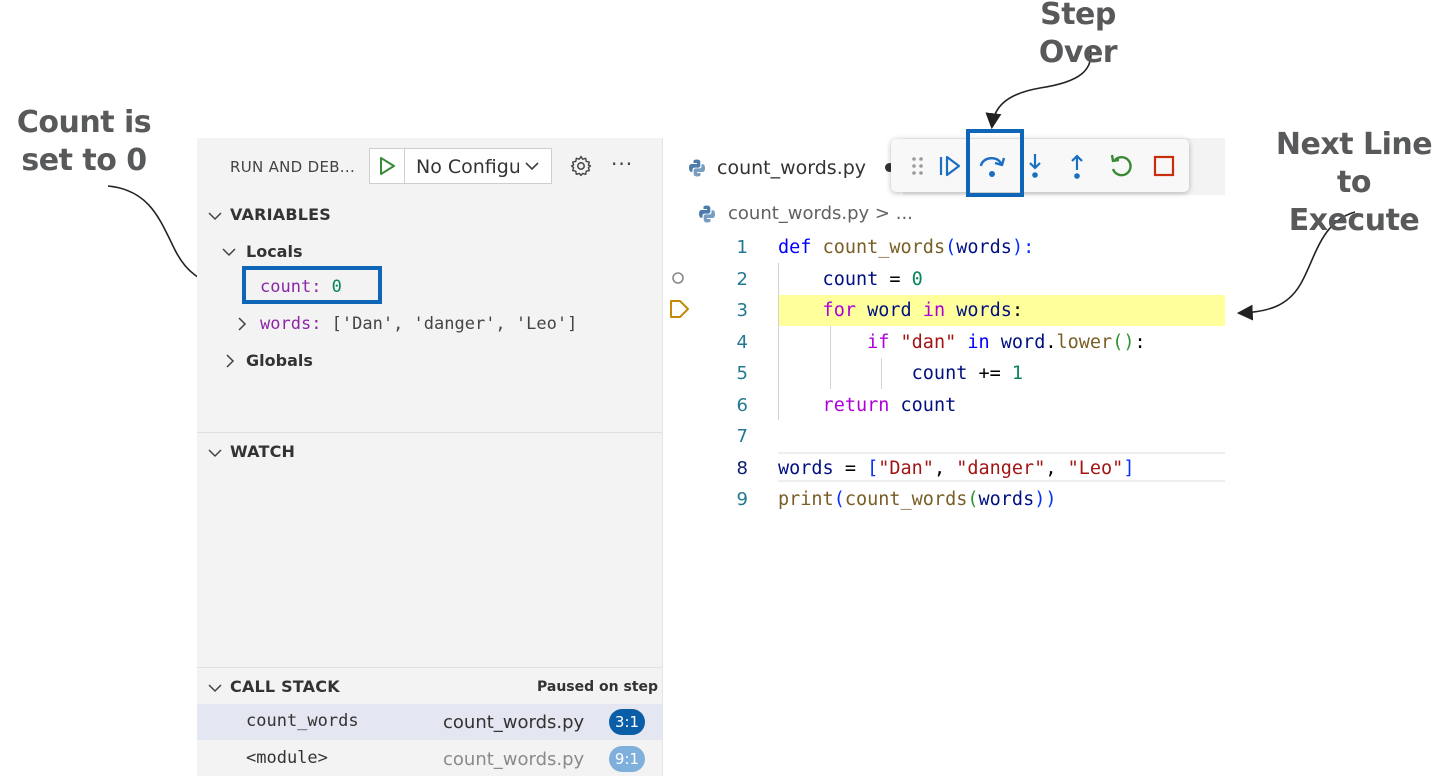  I want to click on code-token: "Leo", so click(1095, 468).